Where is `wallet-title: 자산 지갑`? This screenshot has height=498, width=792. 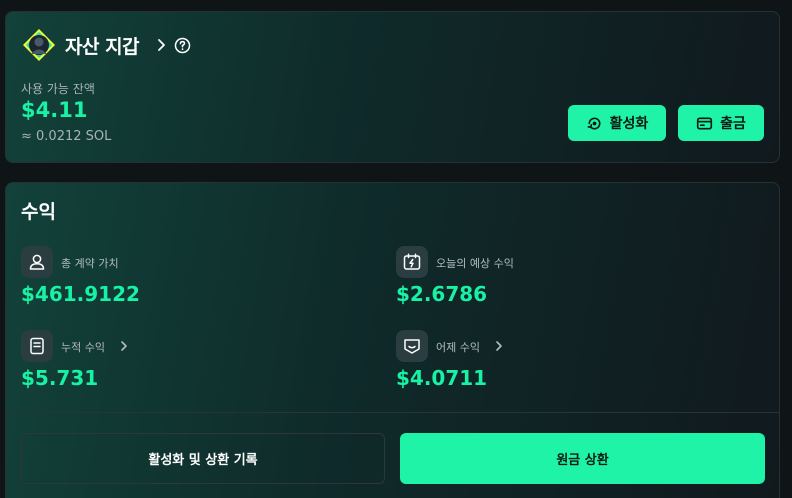
wallet-title: 자산 지갑 is located at coordinates (102, 47).